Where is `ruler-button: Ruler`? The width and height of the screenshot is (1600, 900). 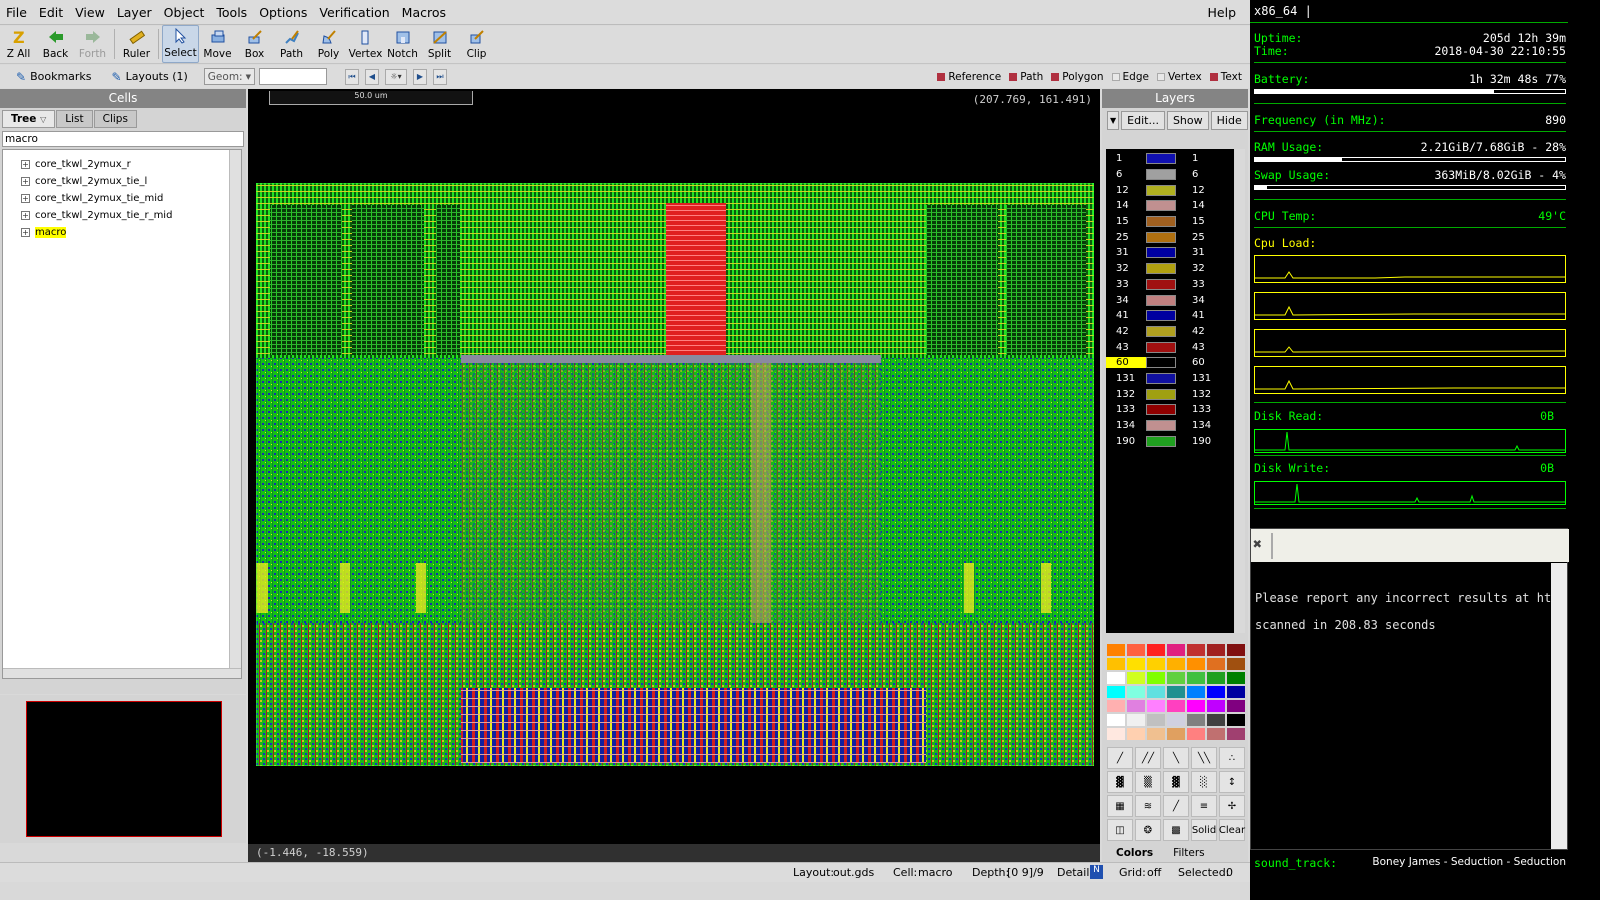
ruler-button: Ruler is located at coordinates (136, 44).